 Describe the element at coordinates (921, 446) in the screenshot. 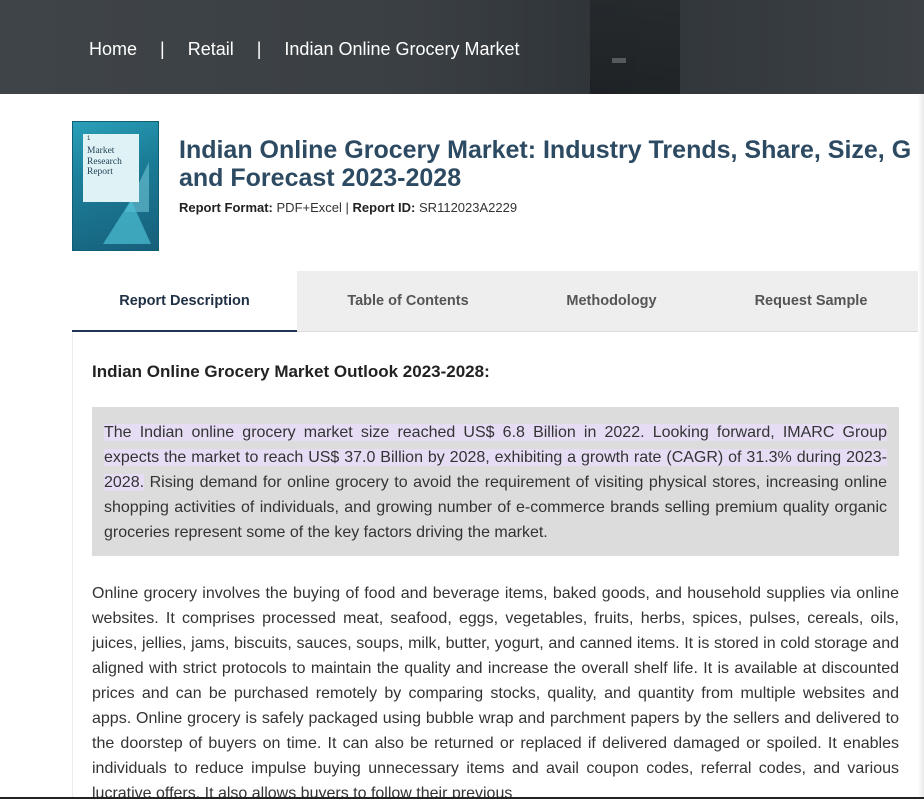

I see `page-edge-shadow` at that location.